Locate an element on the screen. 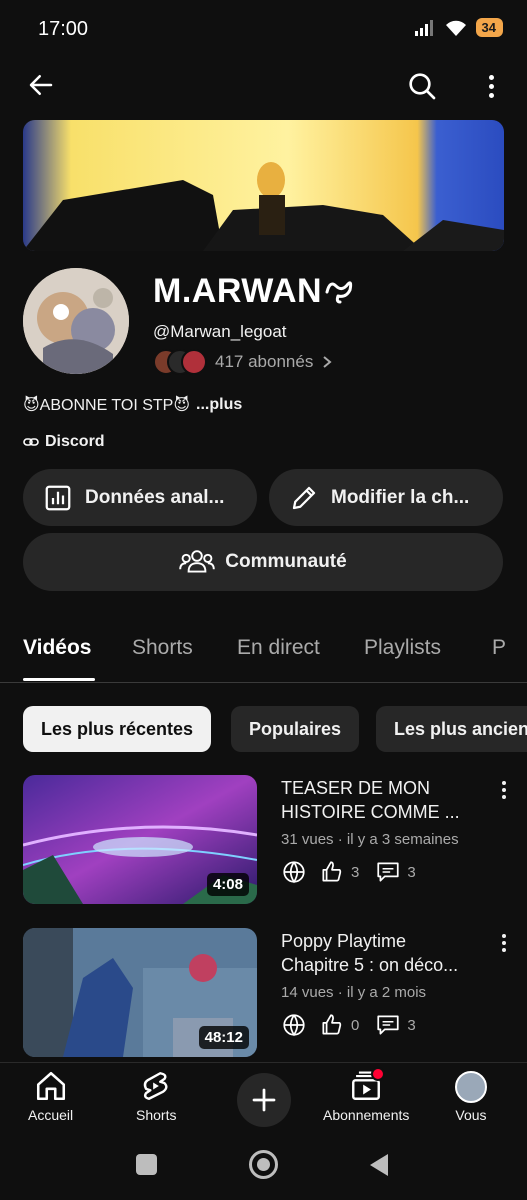 This screenshot has height=1200, width=527. link-icon is located at coordinates (31, 442).